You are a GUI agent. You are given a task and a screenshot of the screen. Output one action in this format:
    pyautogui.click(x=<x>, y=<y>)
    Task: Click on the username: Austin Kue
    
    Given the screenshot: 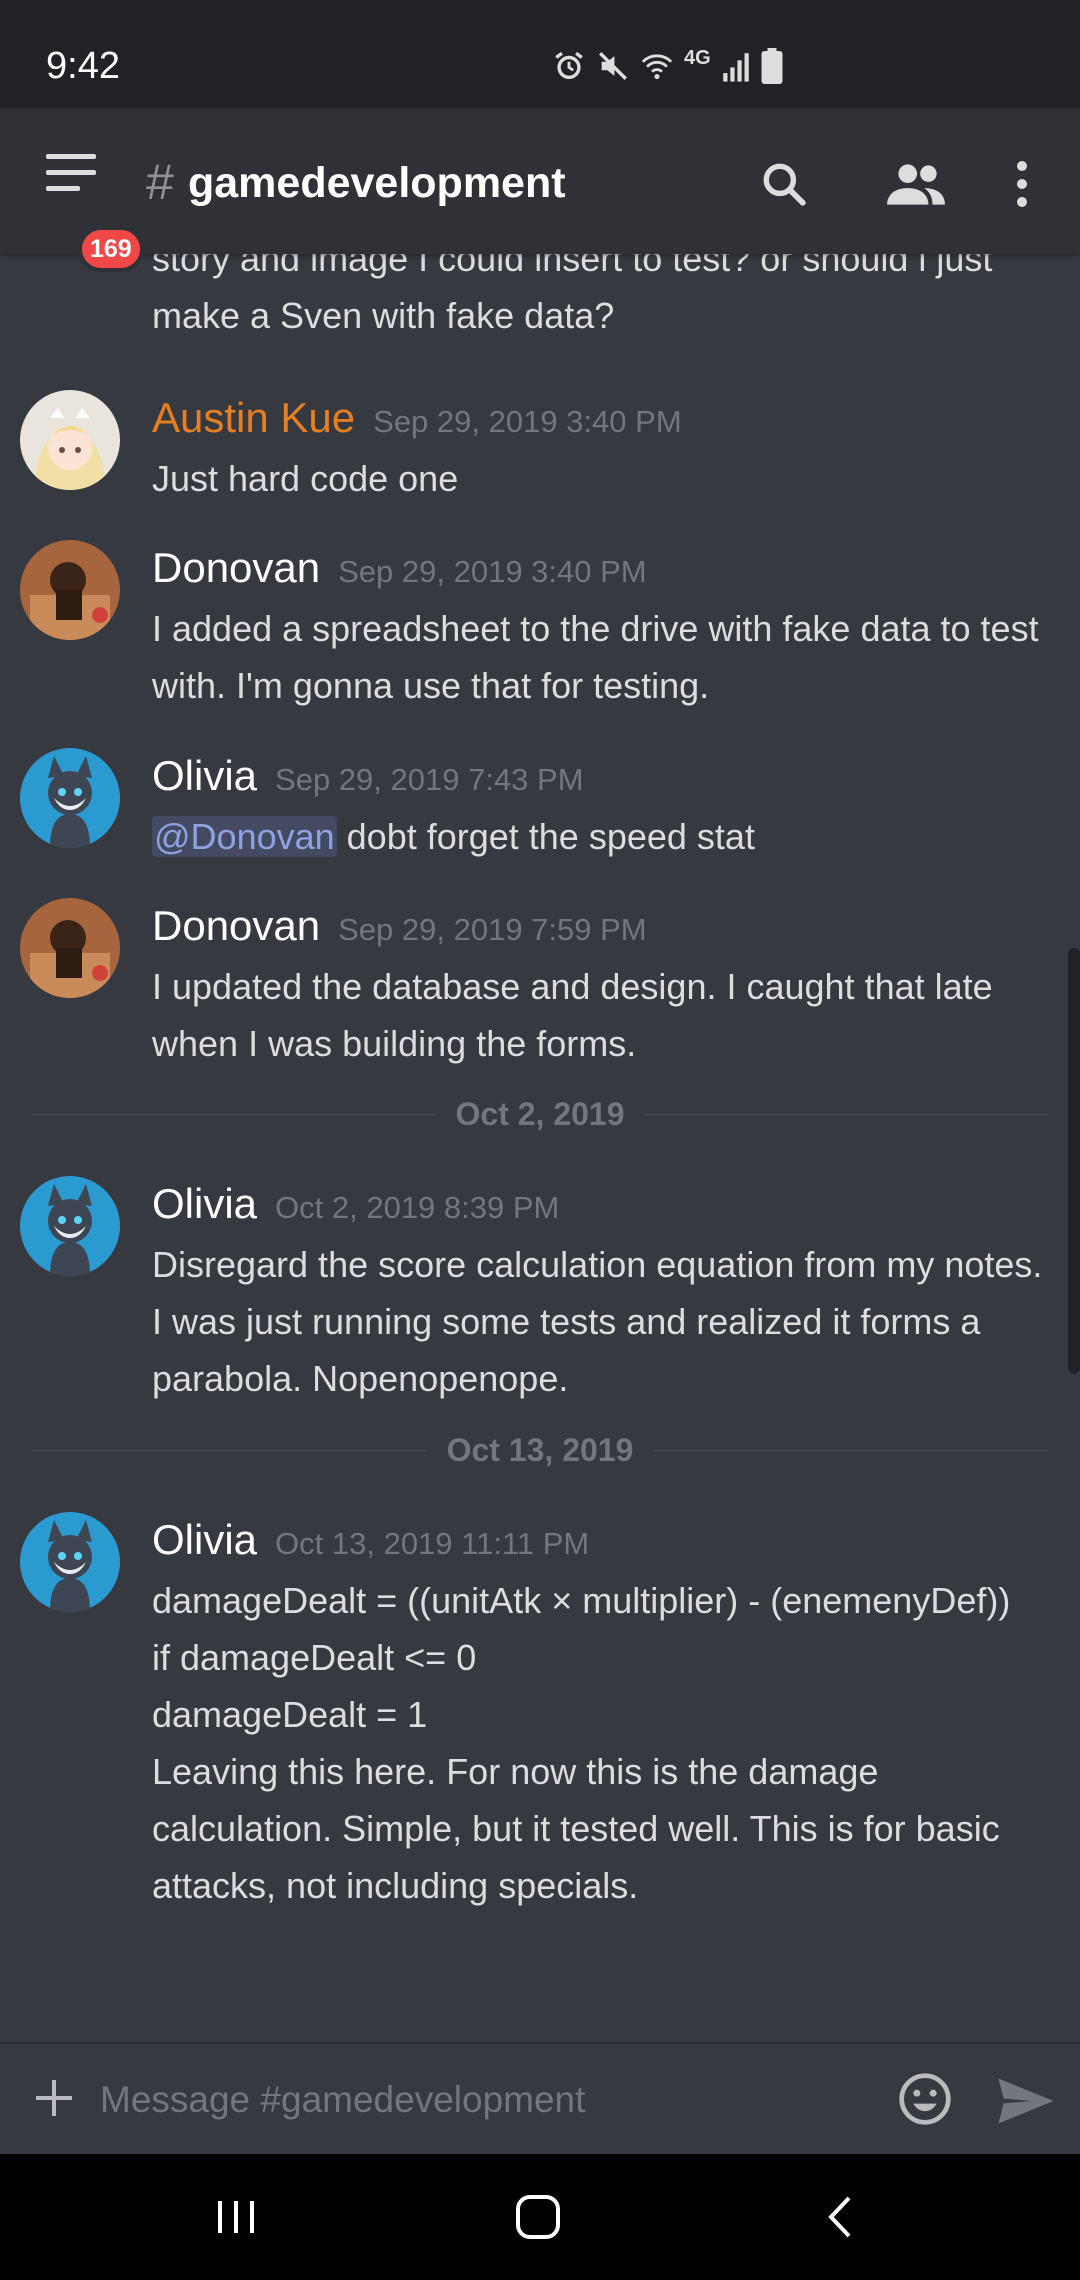 What is the action you would take?
    pyautogui.click(x=253, y=418)
    